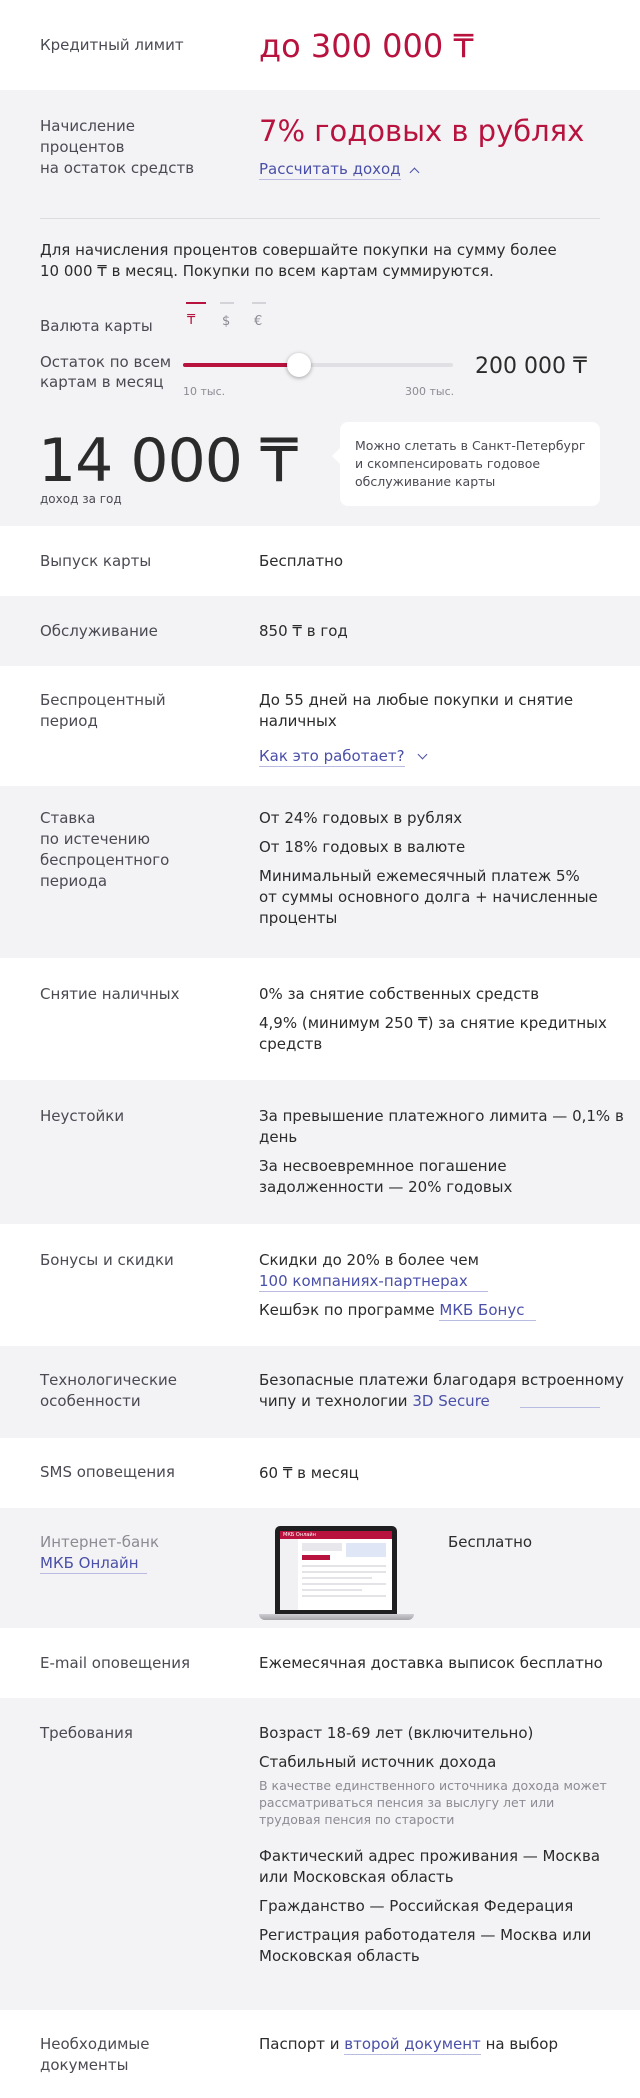 This screenshot has width=640, height=2098. I want to click on service-value: 850 ₸ в год, so click(303, 631).